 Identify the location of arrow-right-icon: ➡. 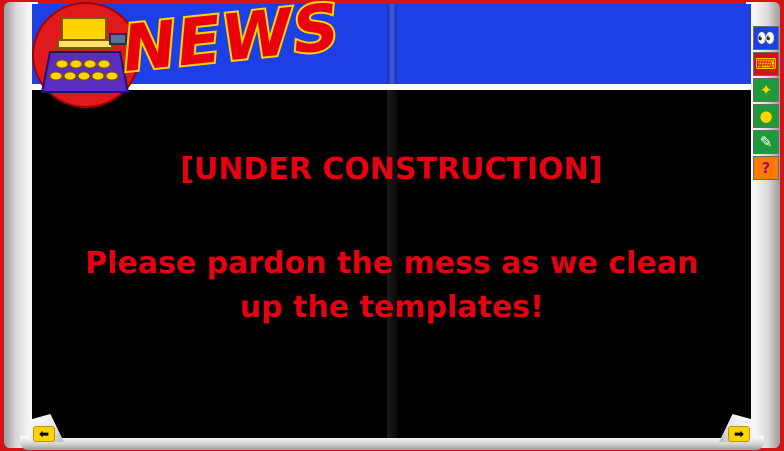
(739, 434).